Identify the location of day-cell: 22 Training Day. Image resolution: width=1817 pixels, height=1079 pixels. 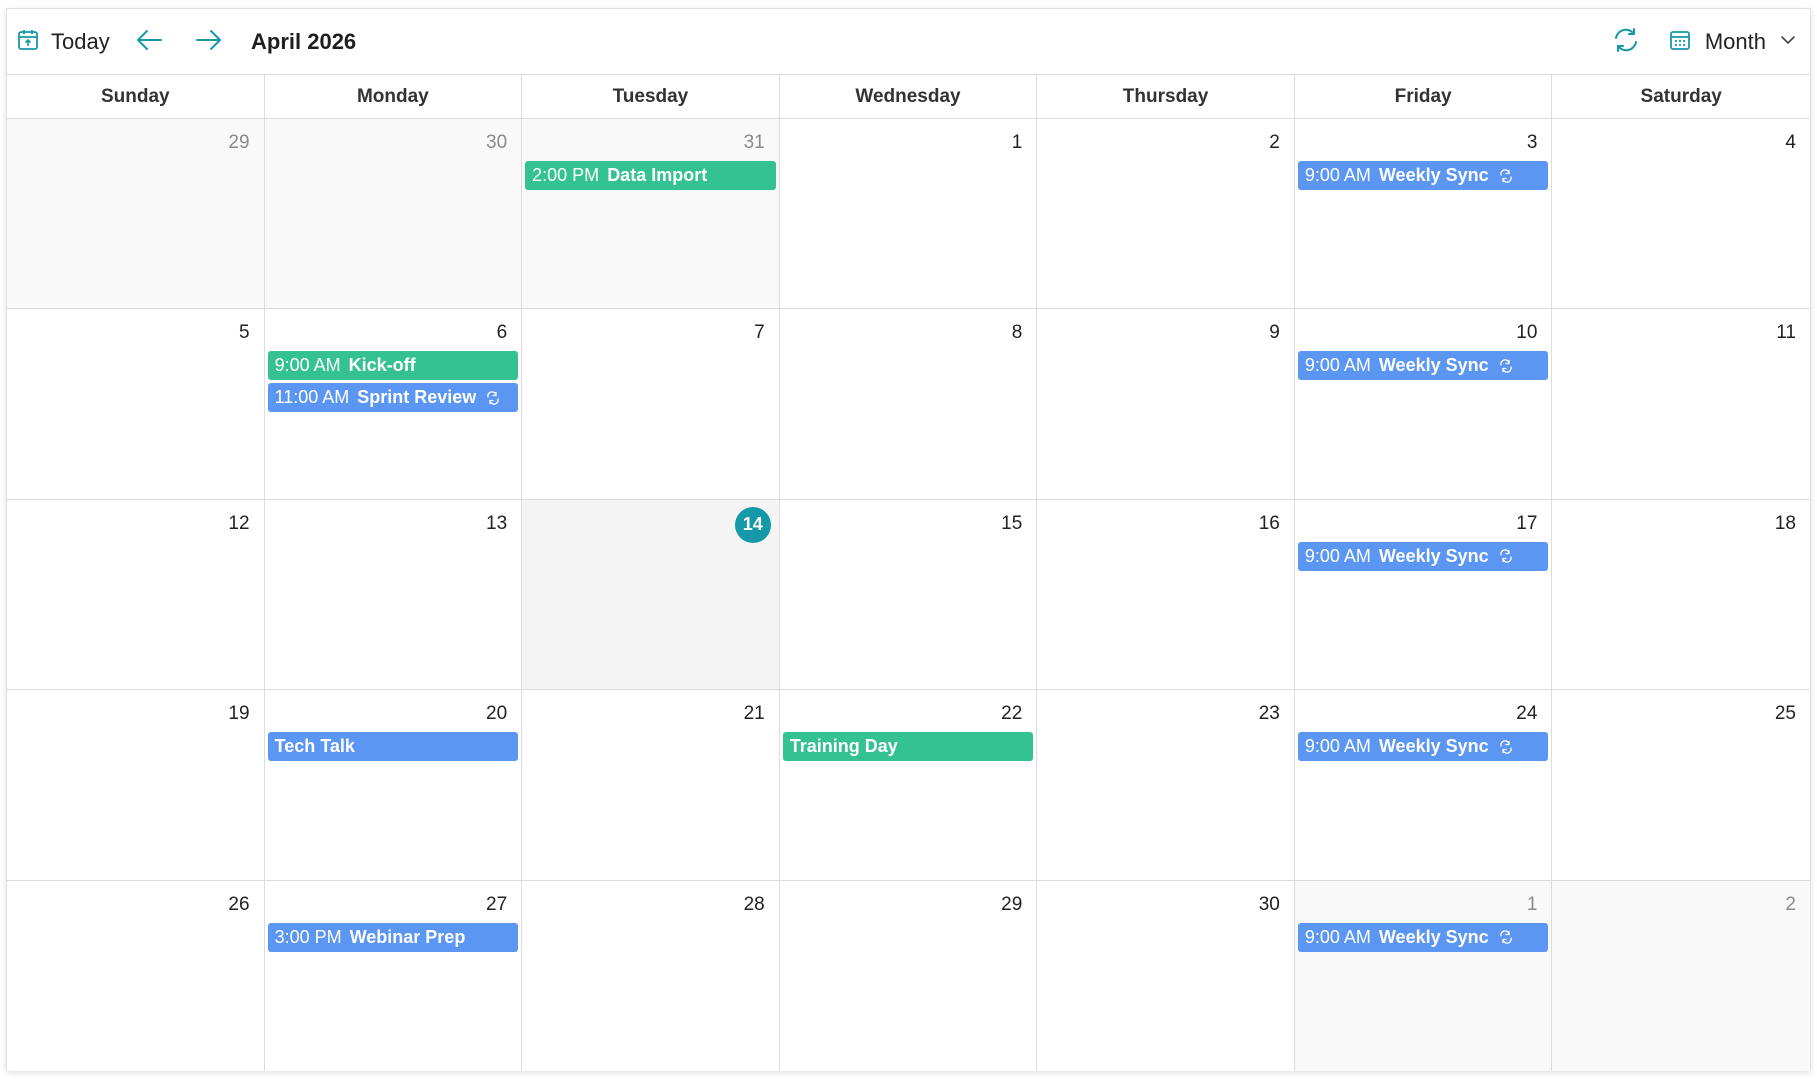
(908, 785).